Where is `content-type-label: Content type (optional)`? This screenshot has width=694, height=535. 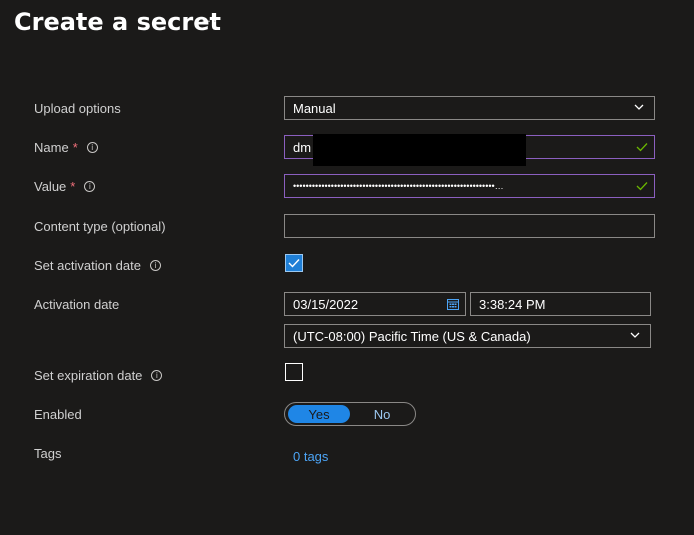
content-type-label: Content type (optional) is located at coordinates (100, 226).